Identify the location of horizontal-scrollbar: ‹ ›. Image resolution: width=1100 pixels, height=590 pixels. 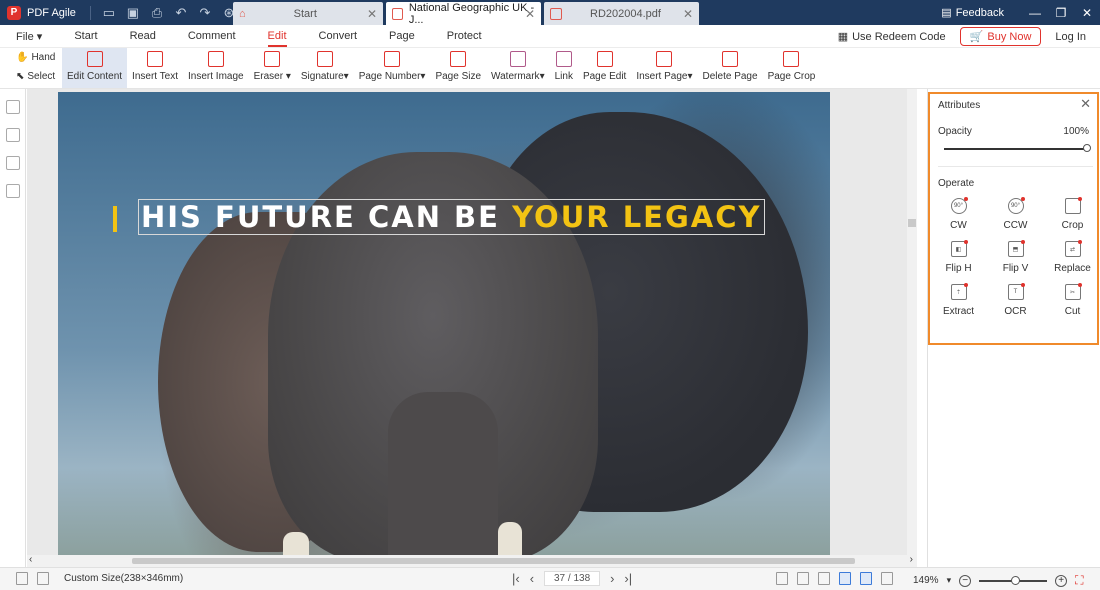
(472, 560).